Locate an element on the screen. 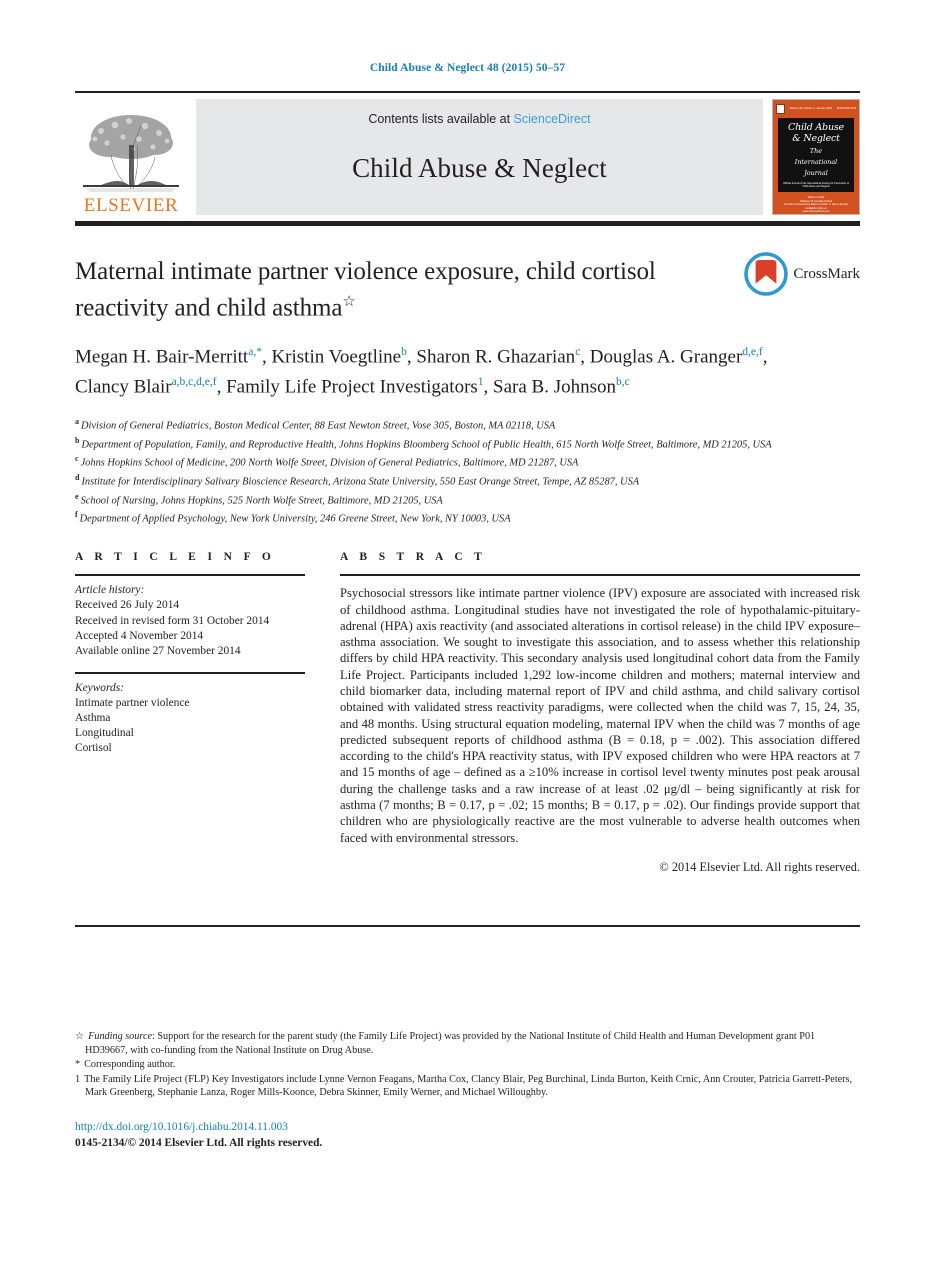 Image resolution: width=935 pixels, height=1266 pixels. author-affiliation-marker: c is located at coordinates (578, 352).